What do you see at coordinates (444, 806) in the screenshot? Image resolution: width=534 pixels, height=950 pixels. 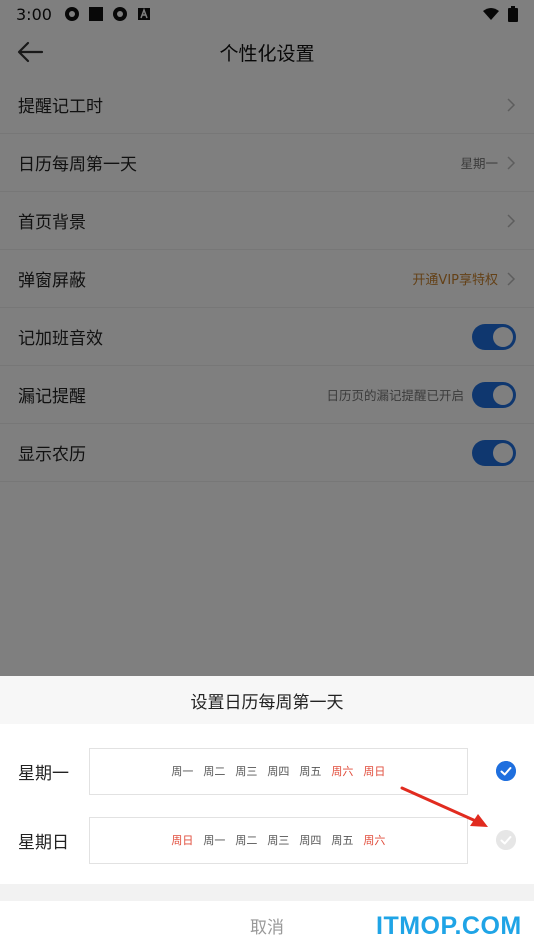 I see `annotation-arrow-icon` at bounding box center [444, 806].